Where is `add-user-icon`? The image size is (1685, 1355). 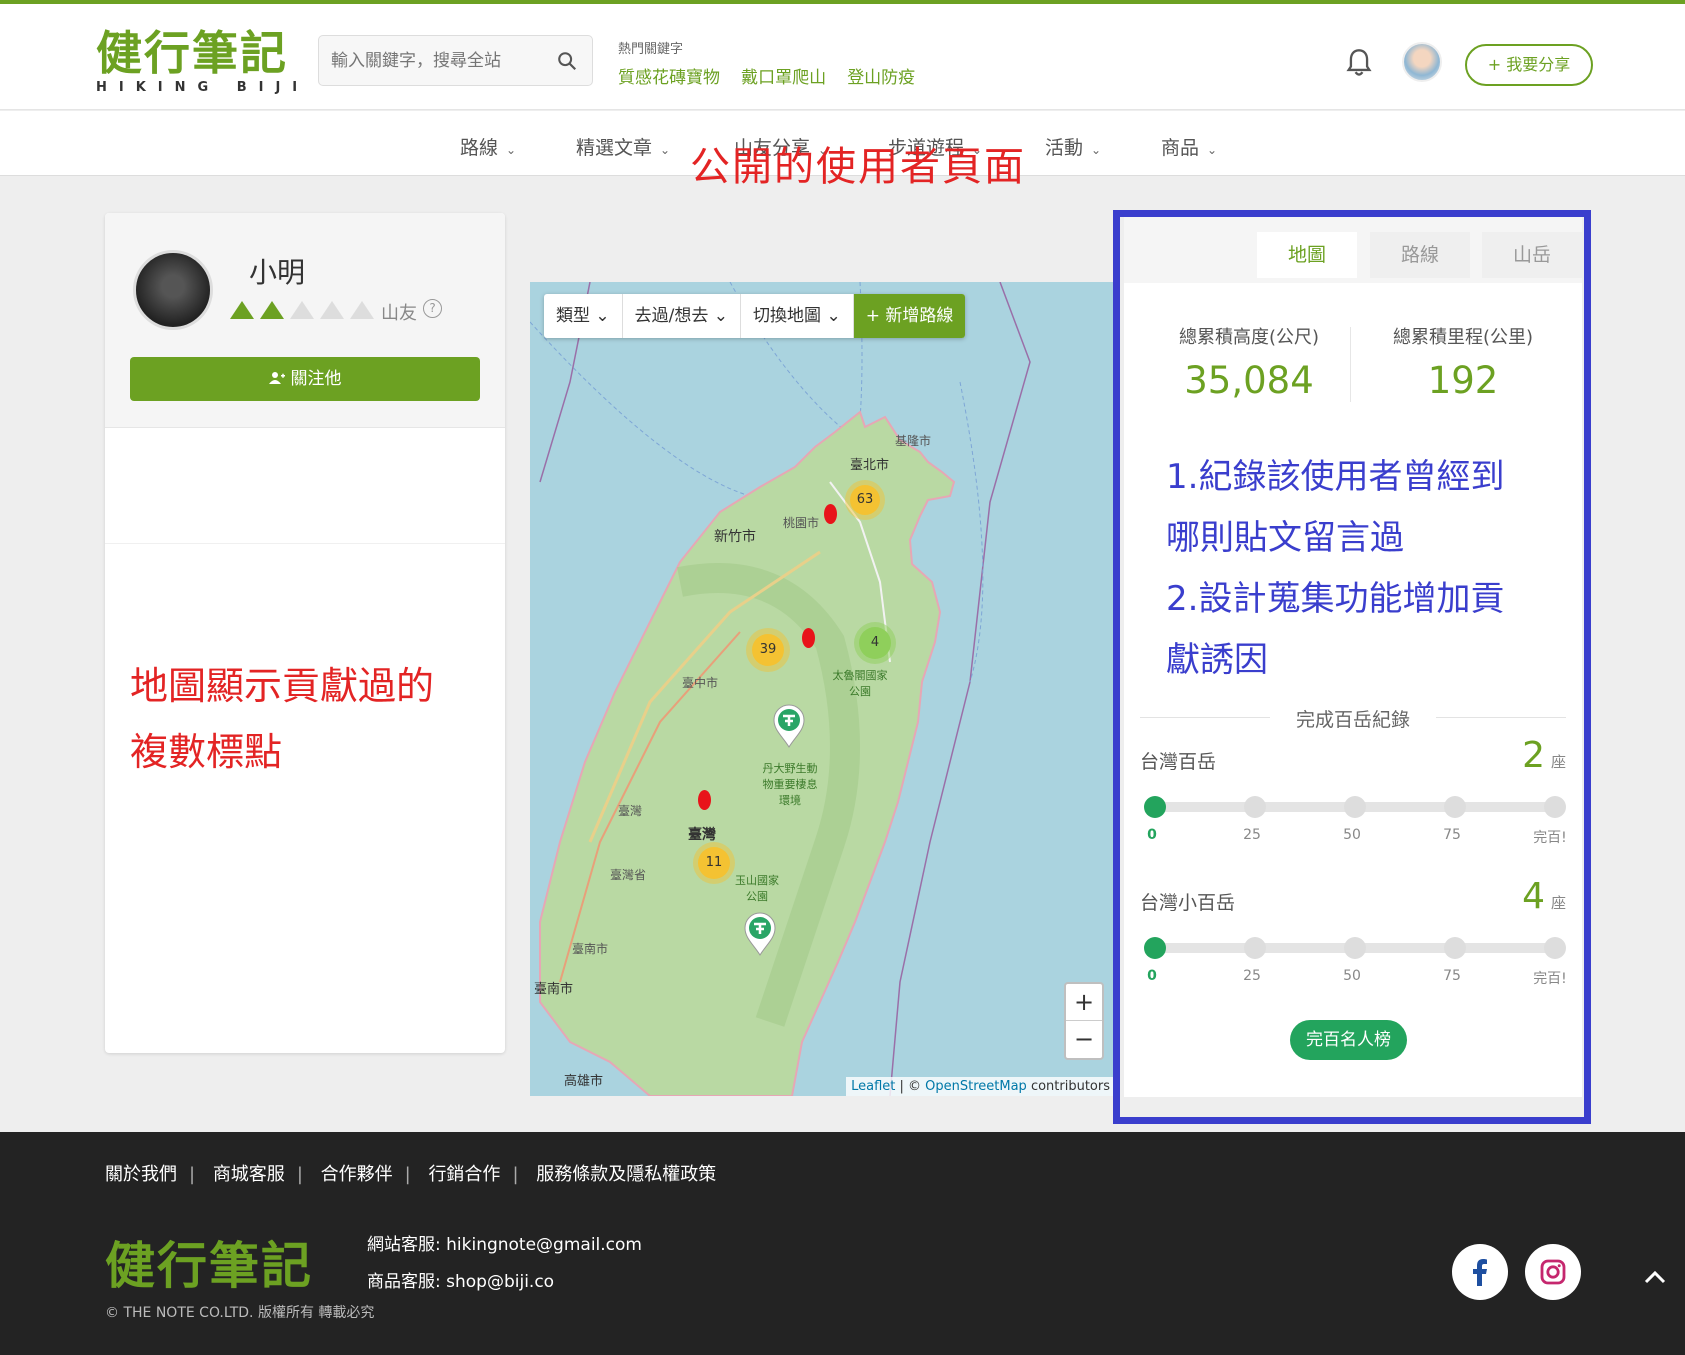
add-user-icon is located at coordinates (276, 378).